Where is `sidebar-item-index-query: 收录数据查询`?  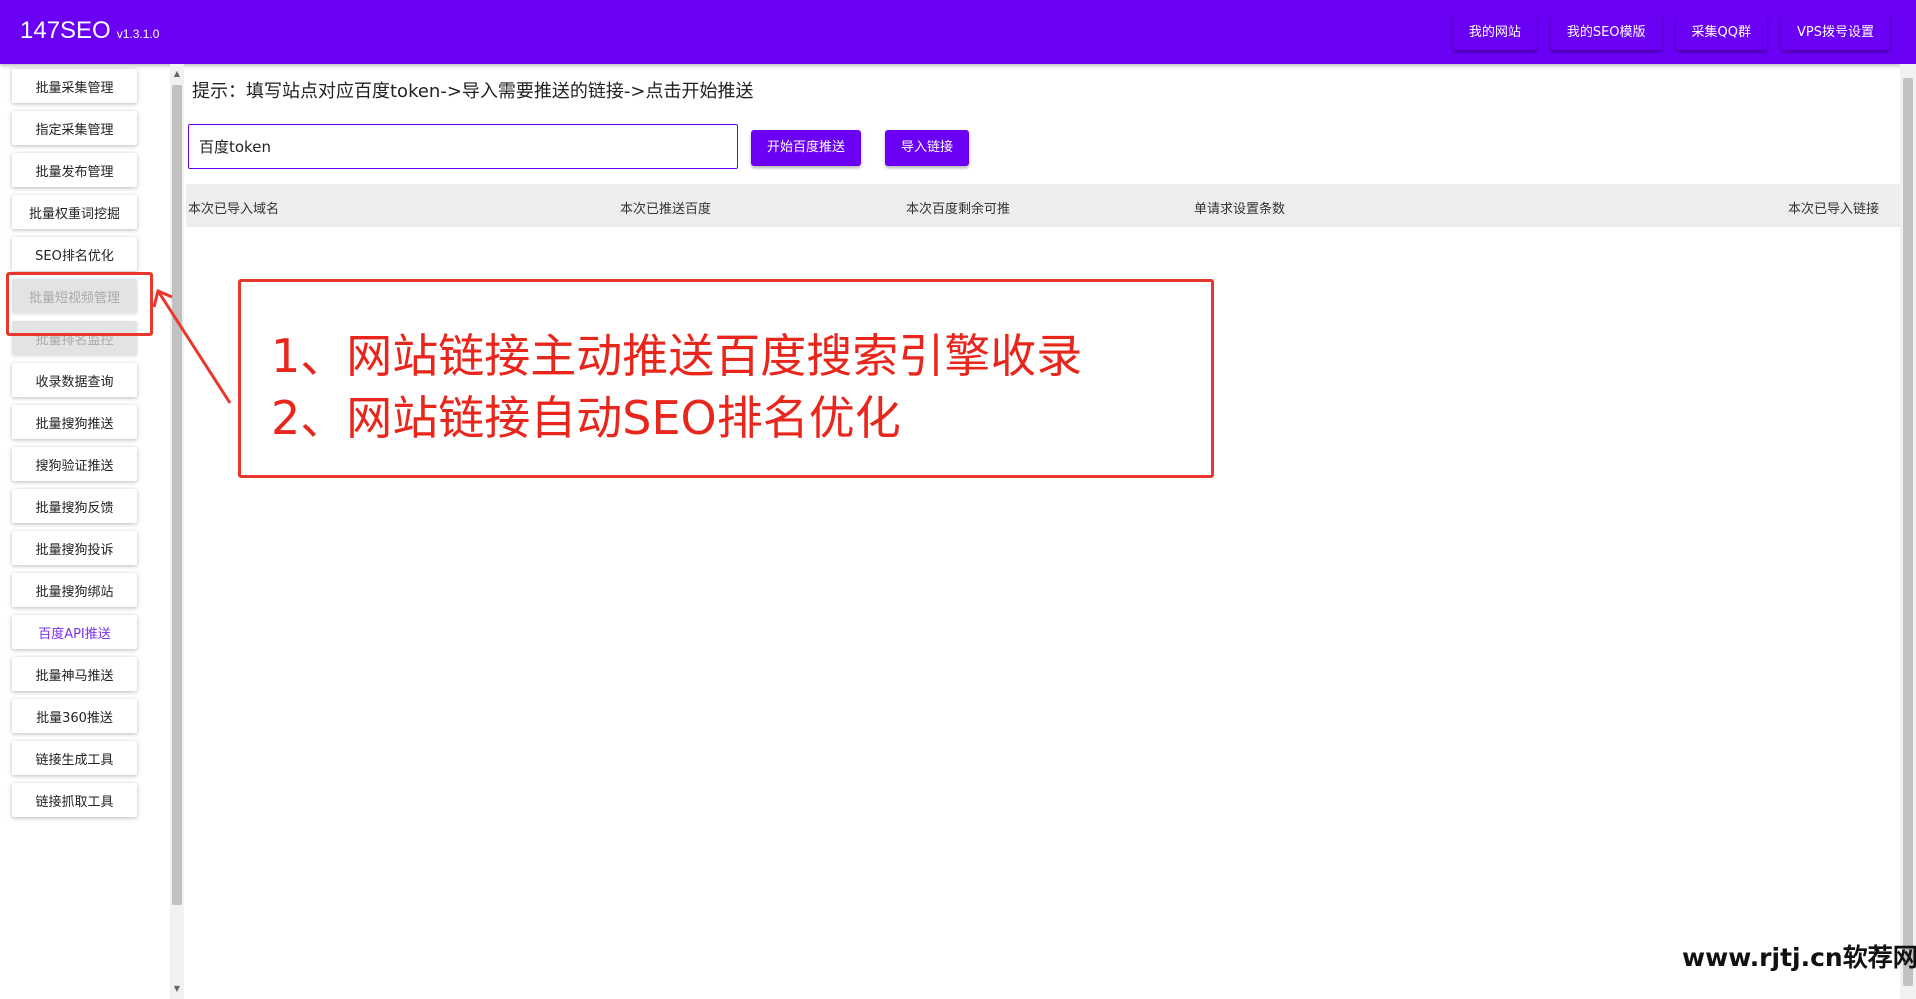 sidebar-item-index-query: 收录数据查询 is located at coordinates (74, 380).